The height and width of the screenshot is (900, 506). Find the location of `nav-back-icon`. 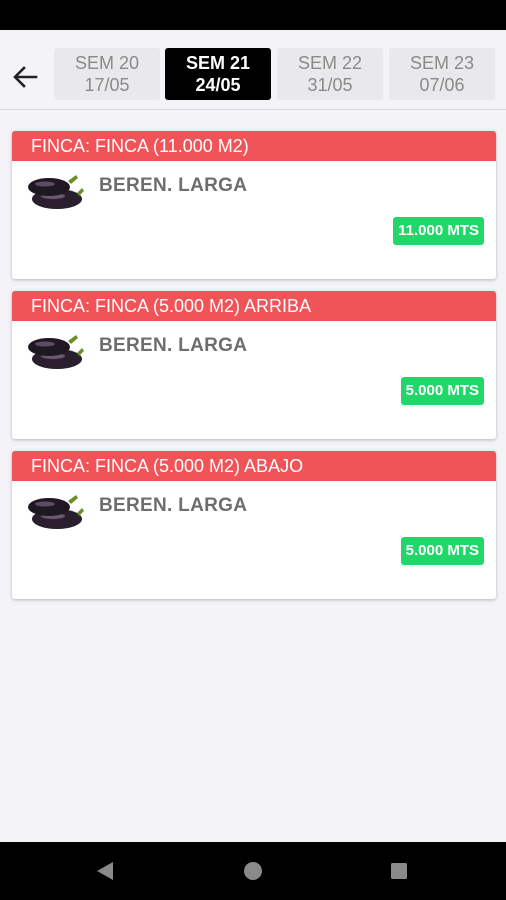

nav-back-icon is located at coordinates (105, 871).